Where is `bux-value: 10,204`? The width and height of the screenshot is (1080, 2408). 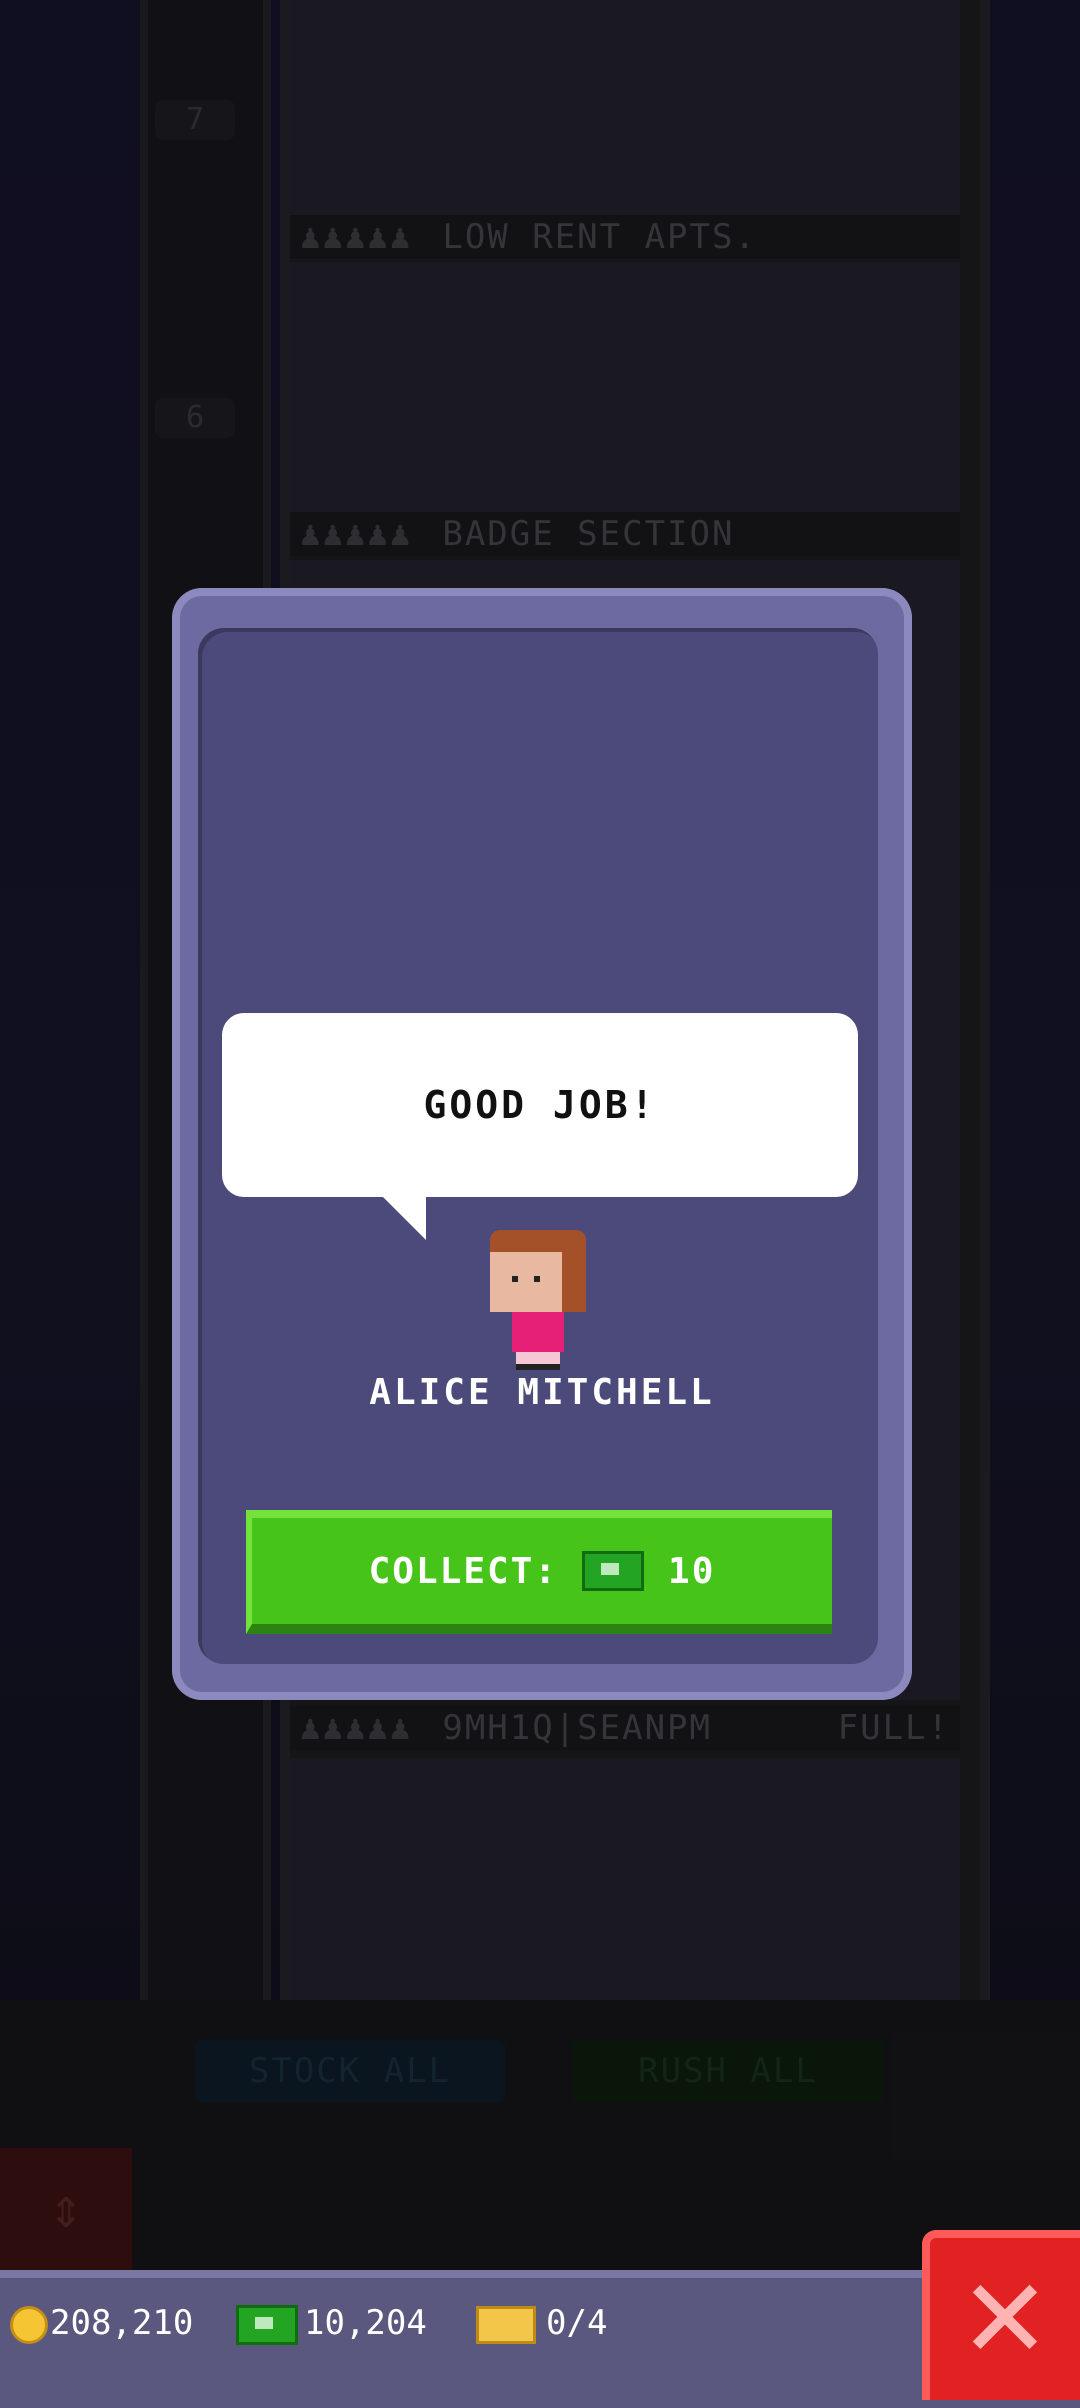 bux-value: 10,204 is located at coordinates (365, 2323).